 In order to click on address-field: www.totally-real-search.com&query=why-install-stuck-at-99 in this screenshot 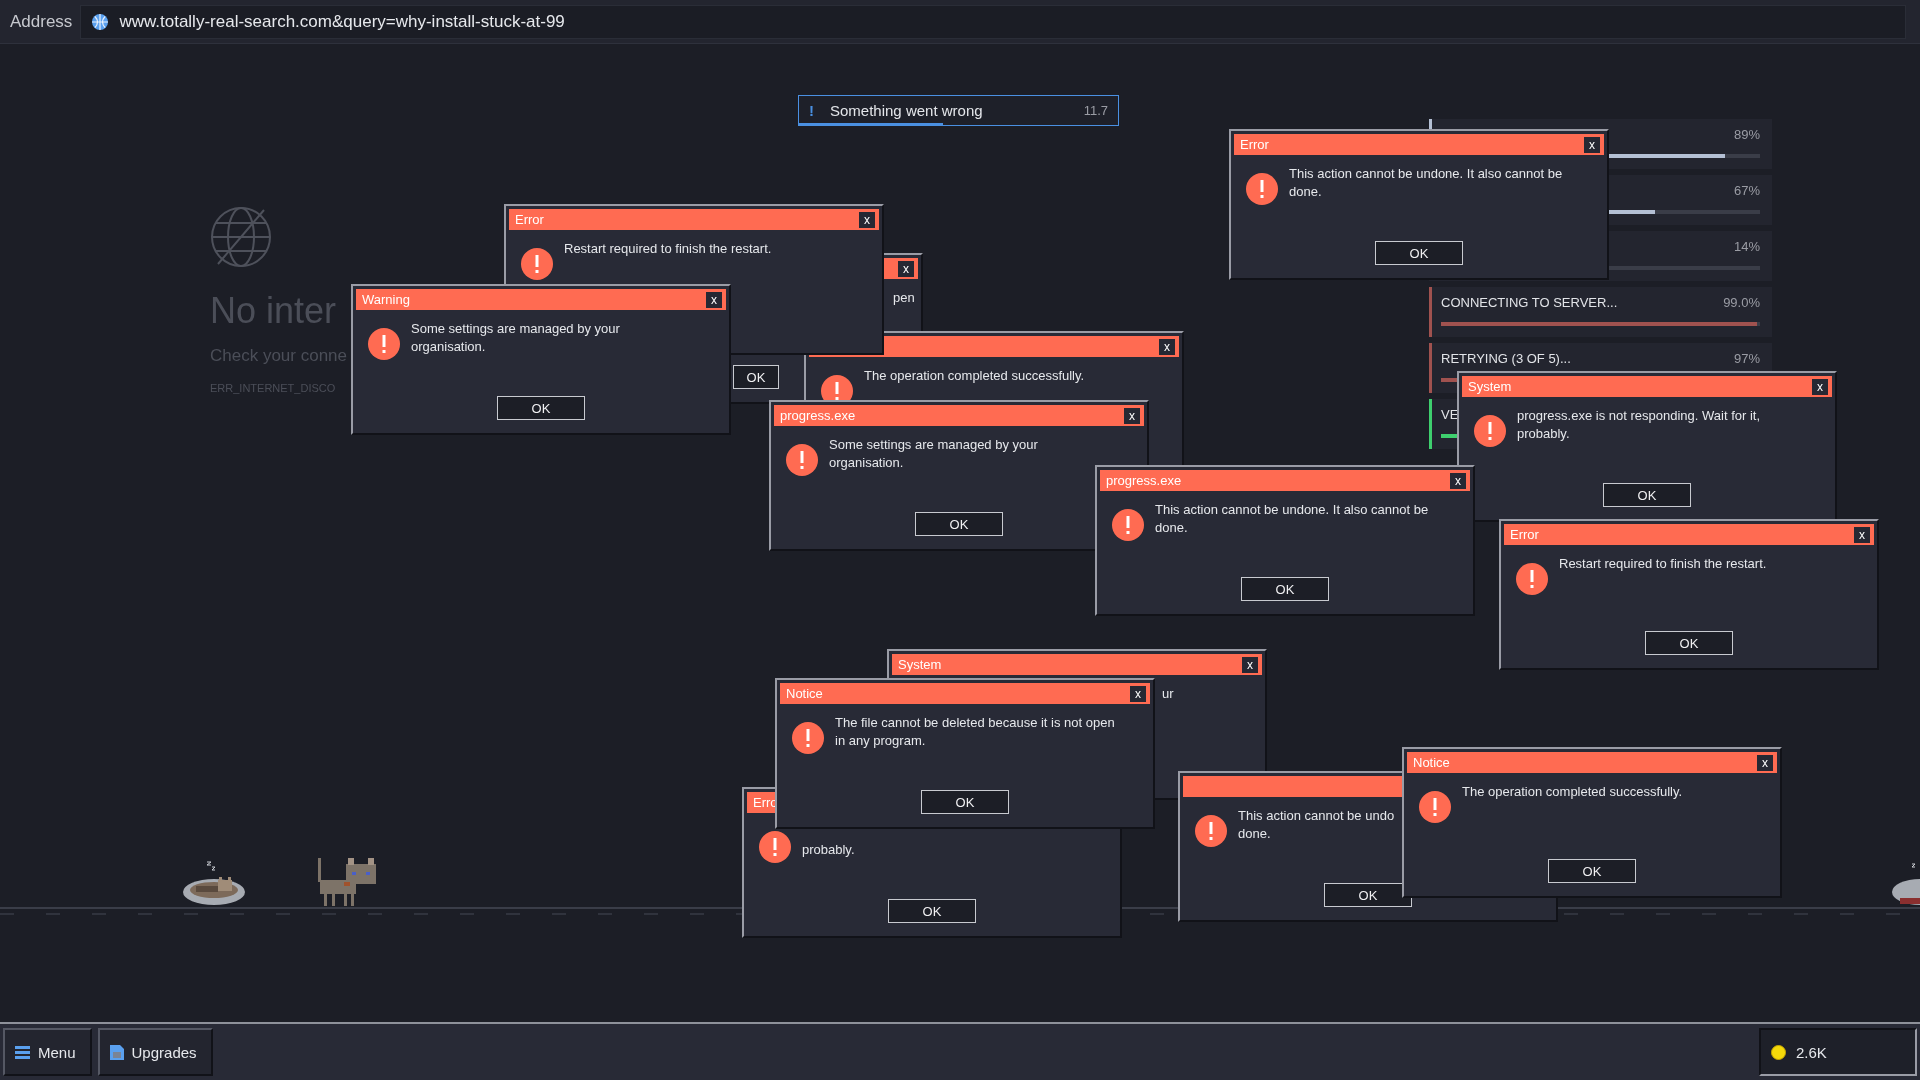, I will do `click(993, 21)`.